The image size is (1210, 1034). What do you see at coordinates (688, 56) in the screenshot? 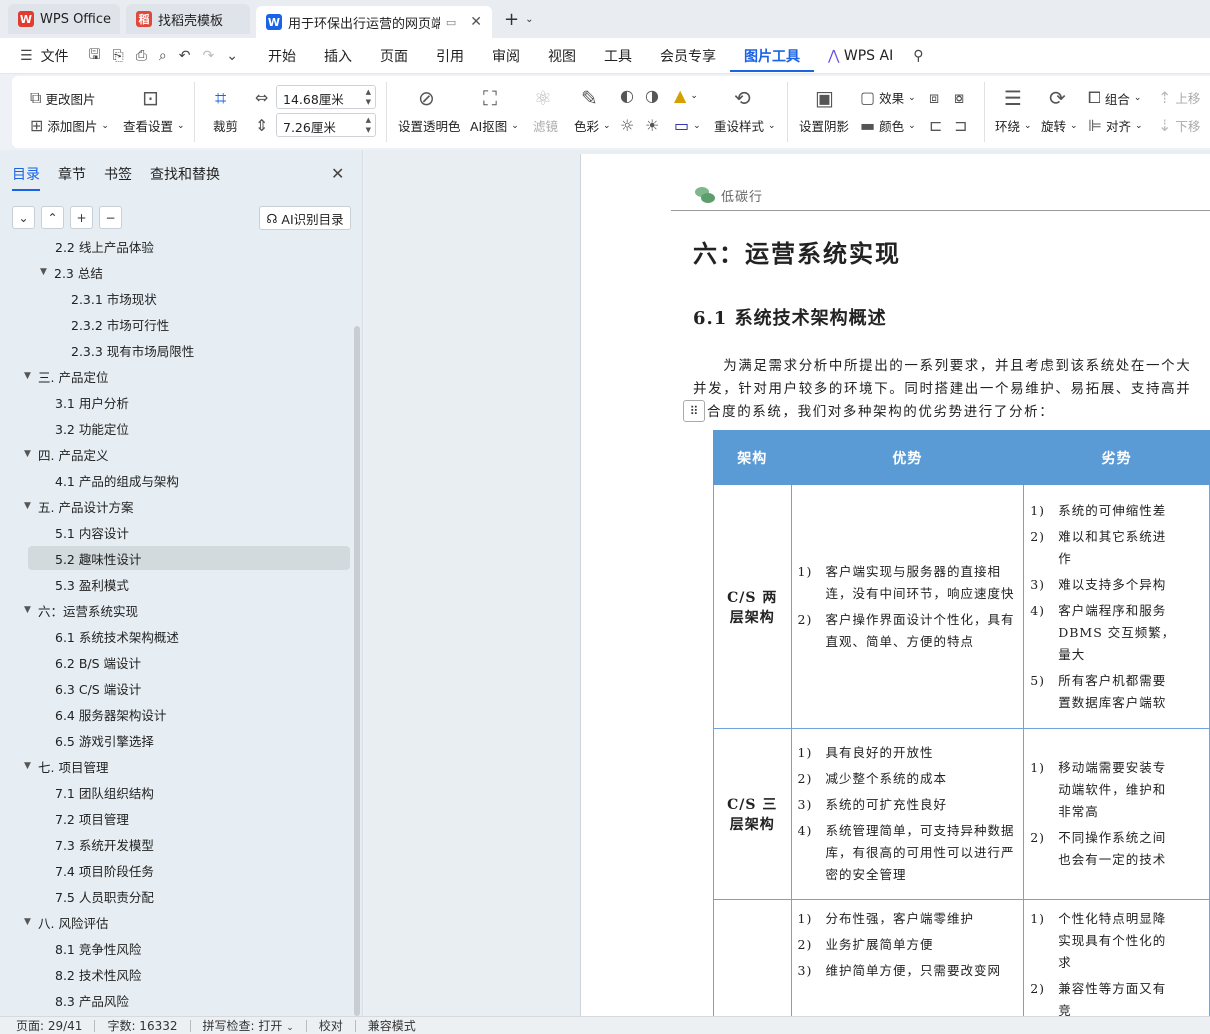
I see `menu-member: 会员专享` at bounding box center [688, 56].